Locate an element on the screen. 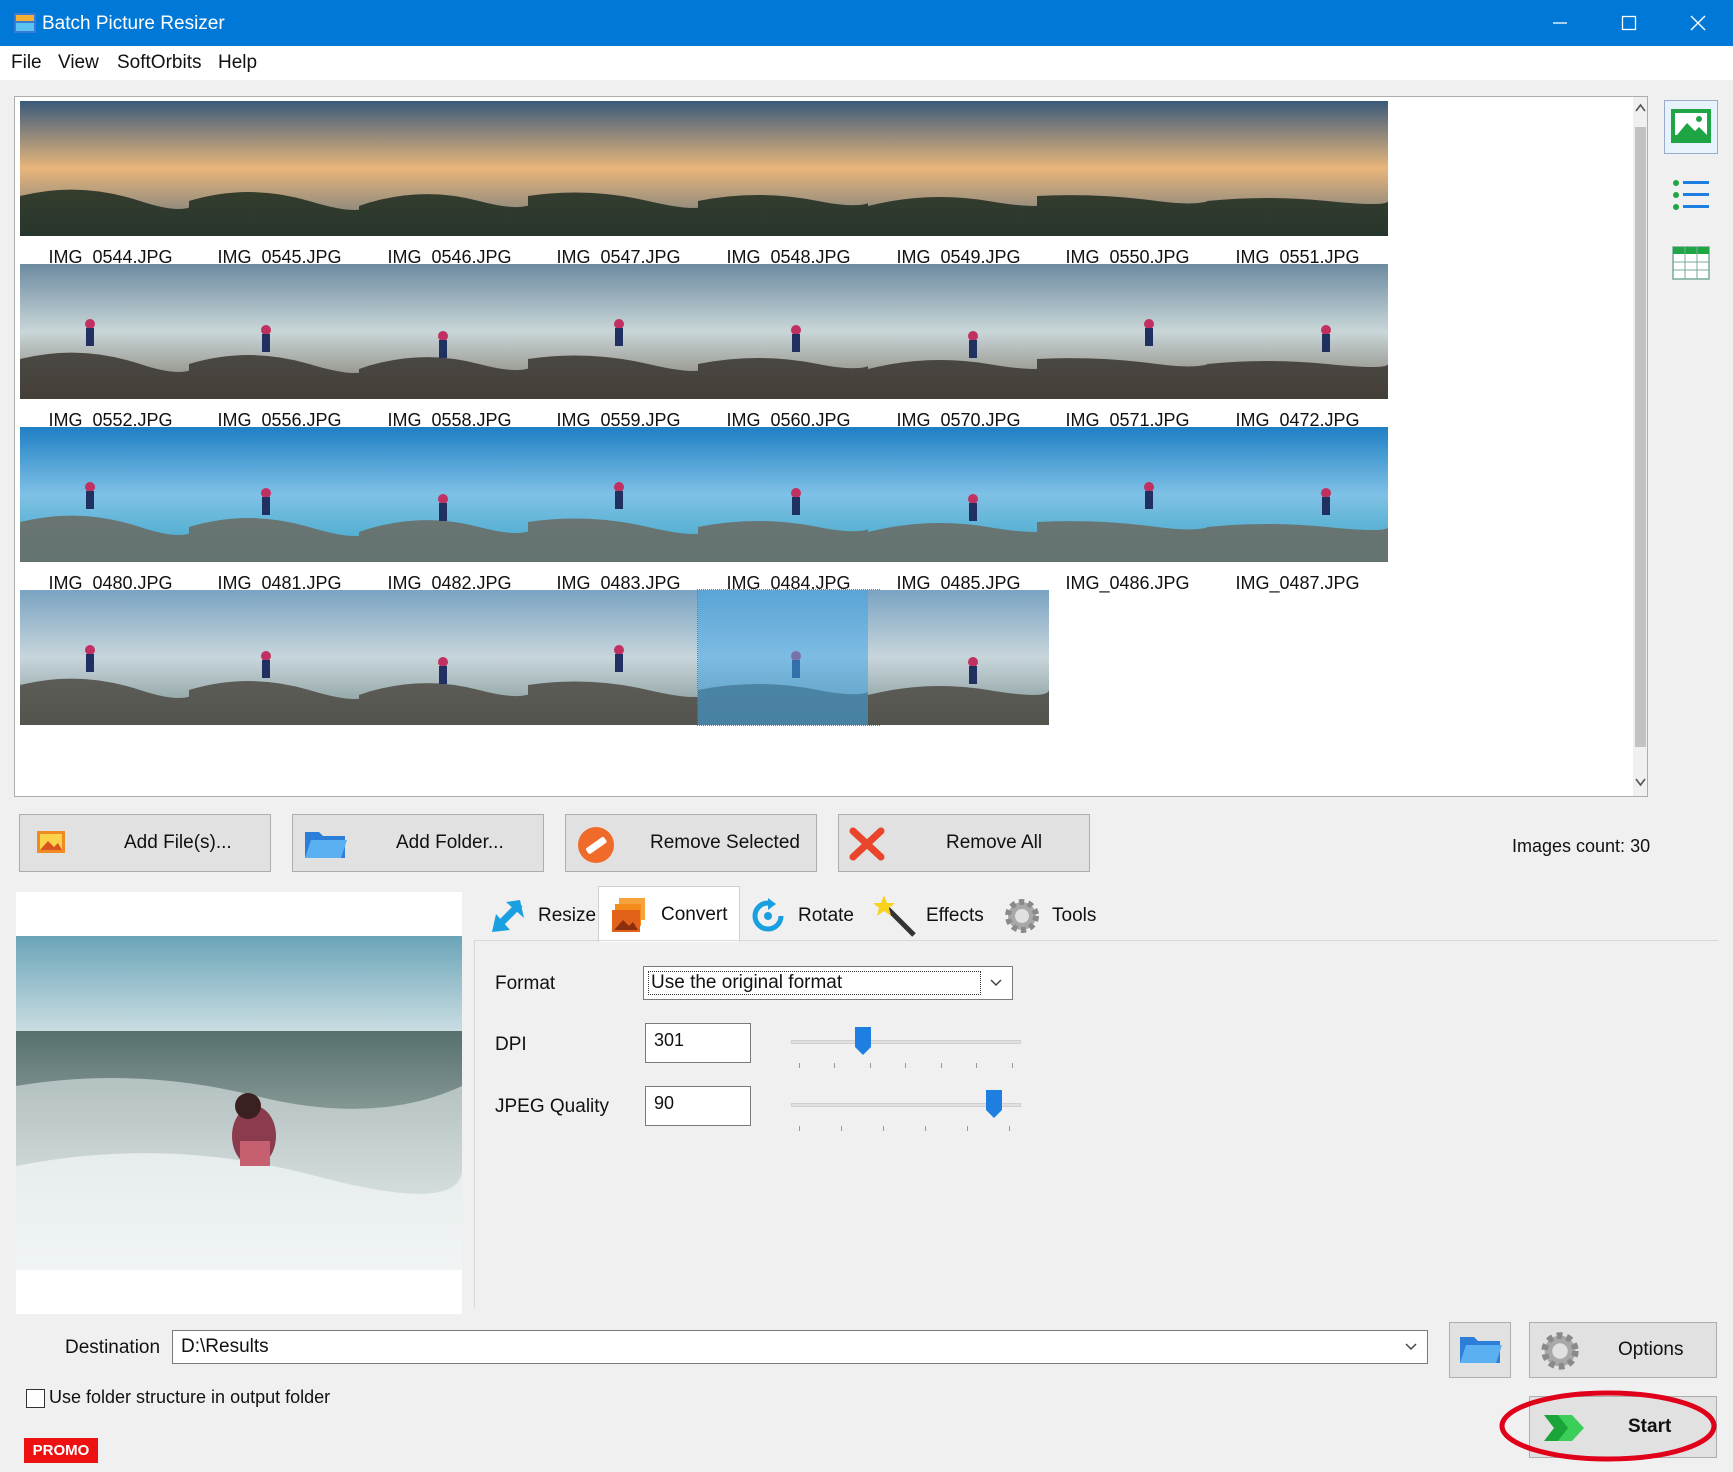 The height and width of the screenshot is (1472, 1733). options-button: Options is located at coordinates (1623, 1350).